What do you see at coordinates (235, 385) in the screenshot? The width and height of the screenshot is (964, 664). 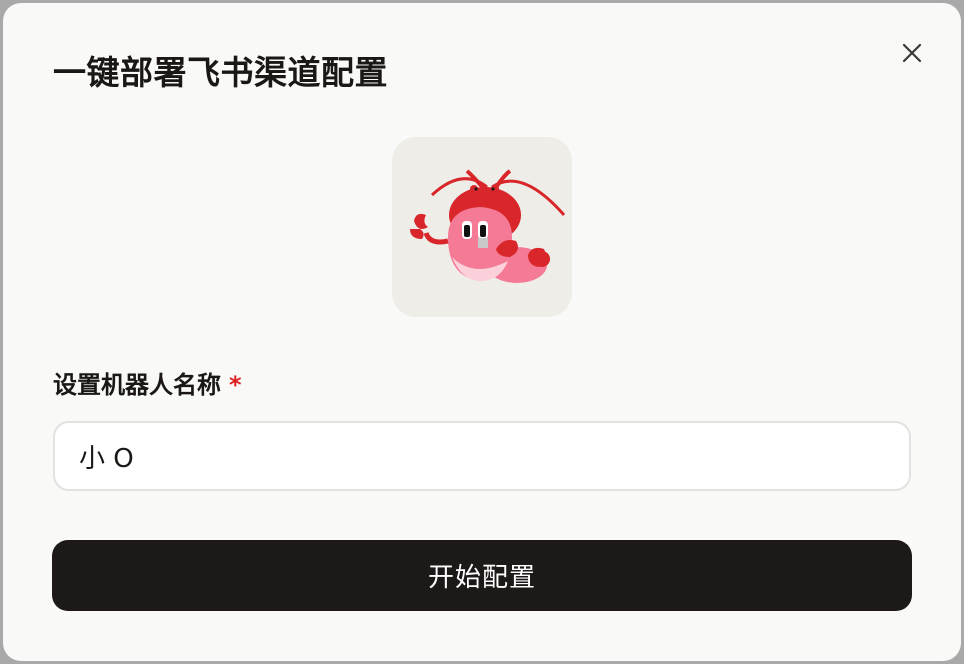 I see `required-asterisk: *` at bounding box center [235, 385].